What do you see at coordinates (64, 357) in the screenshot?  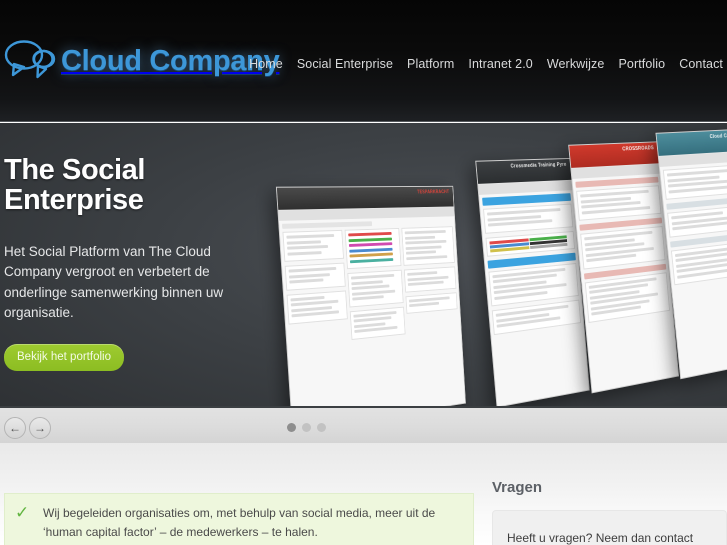 I see `portfolio-cta-button: Bekijk het portfolio` at bounding box center [64, 357].